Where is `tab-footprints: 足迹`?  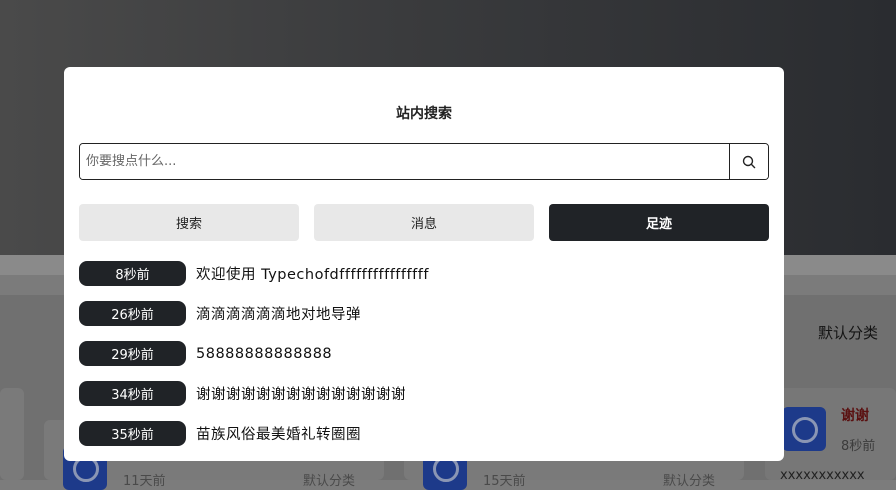
tab-footprints: 足迹 is located at coordinates (659, 222).